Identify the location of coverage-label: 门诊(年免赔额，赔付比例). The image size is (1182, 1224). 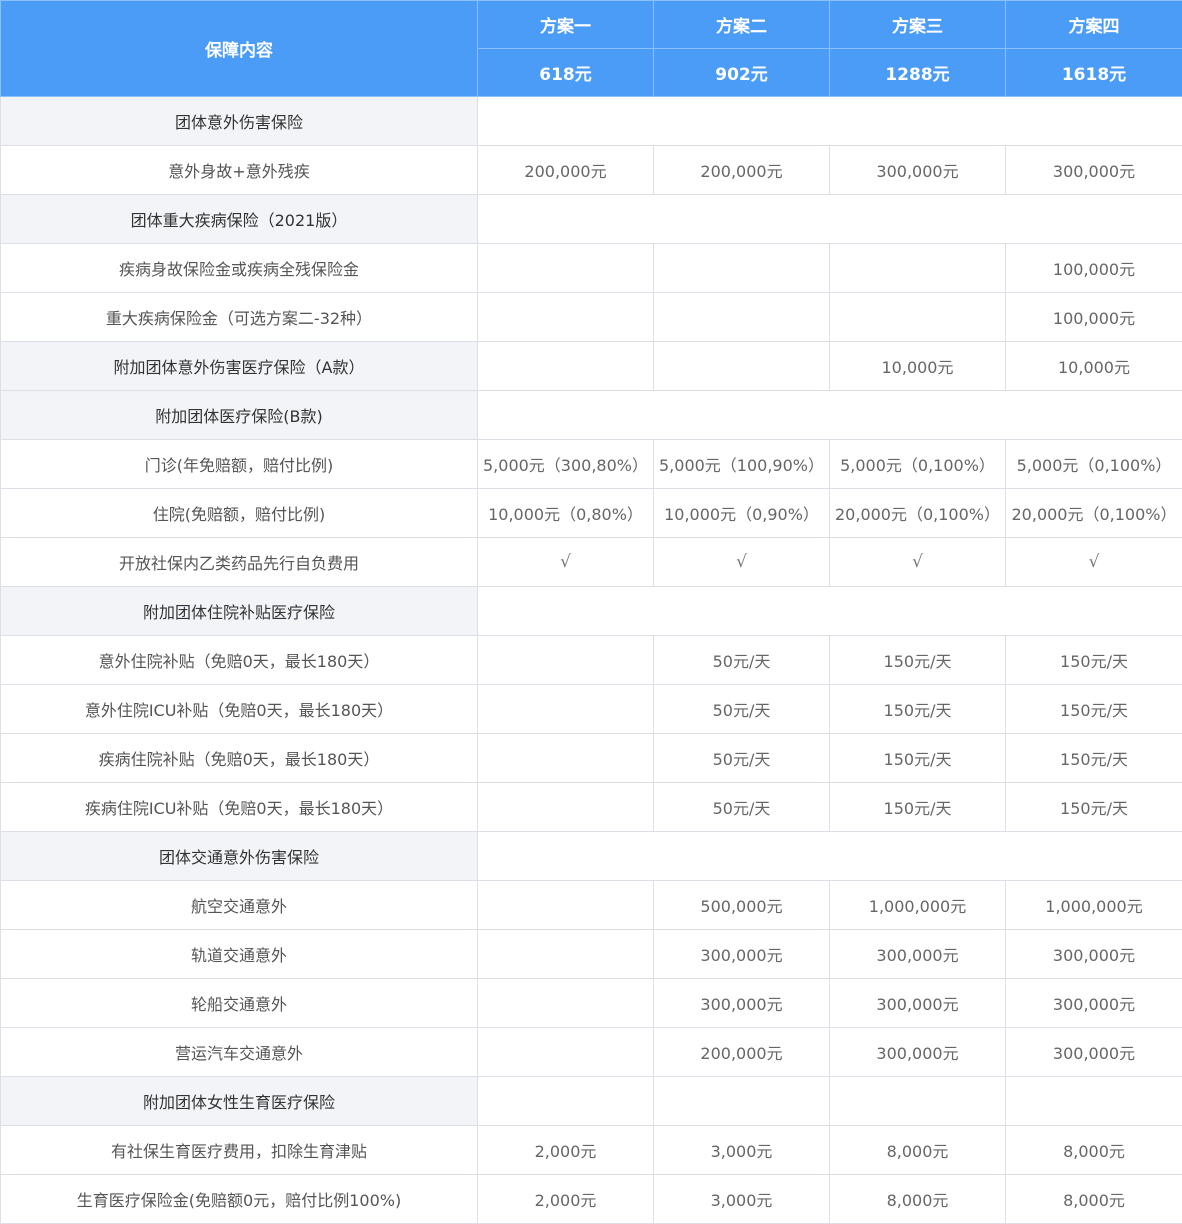
(239, 464).